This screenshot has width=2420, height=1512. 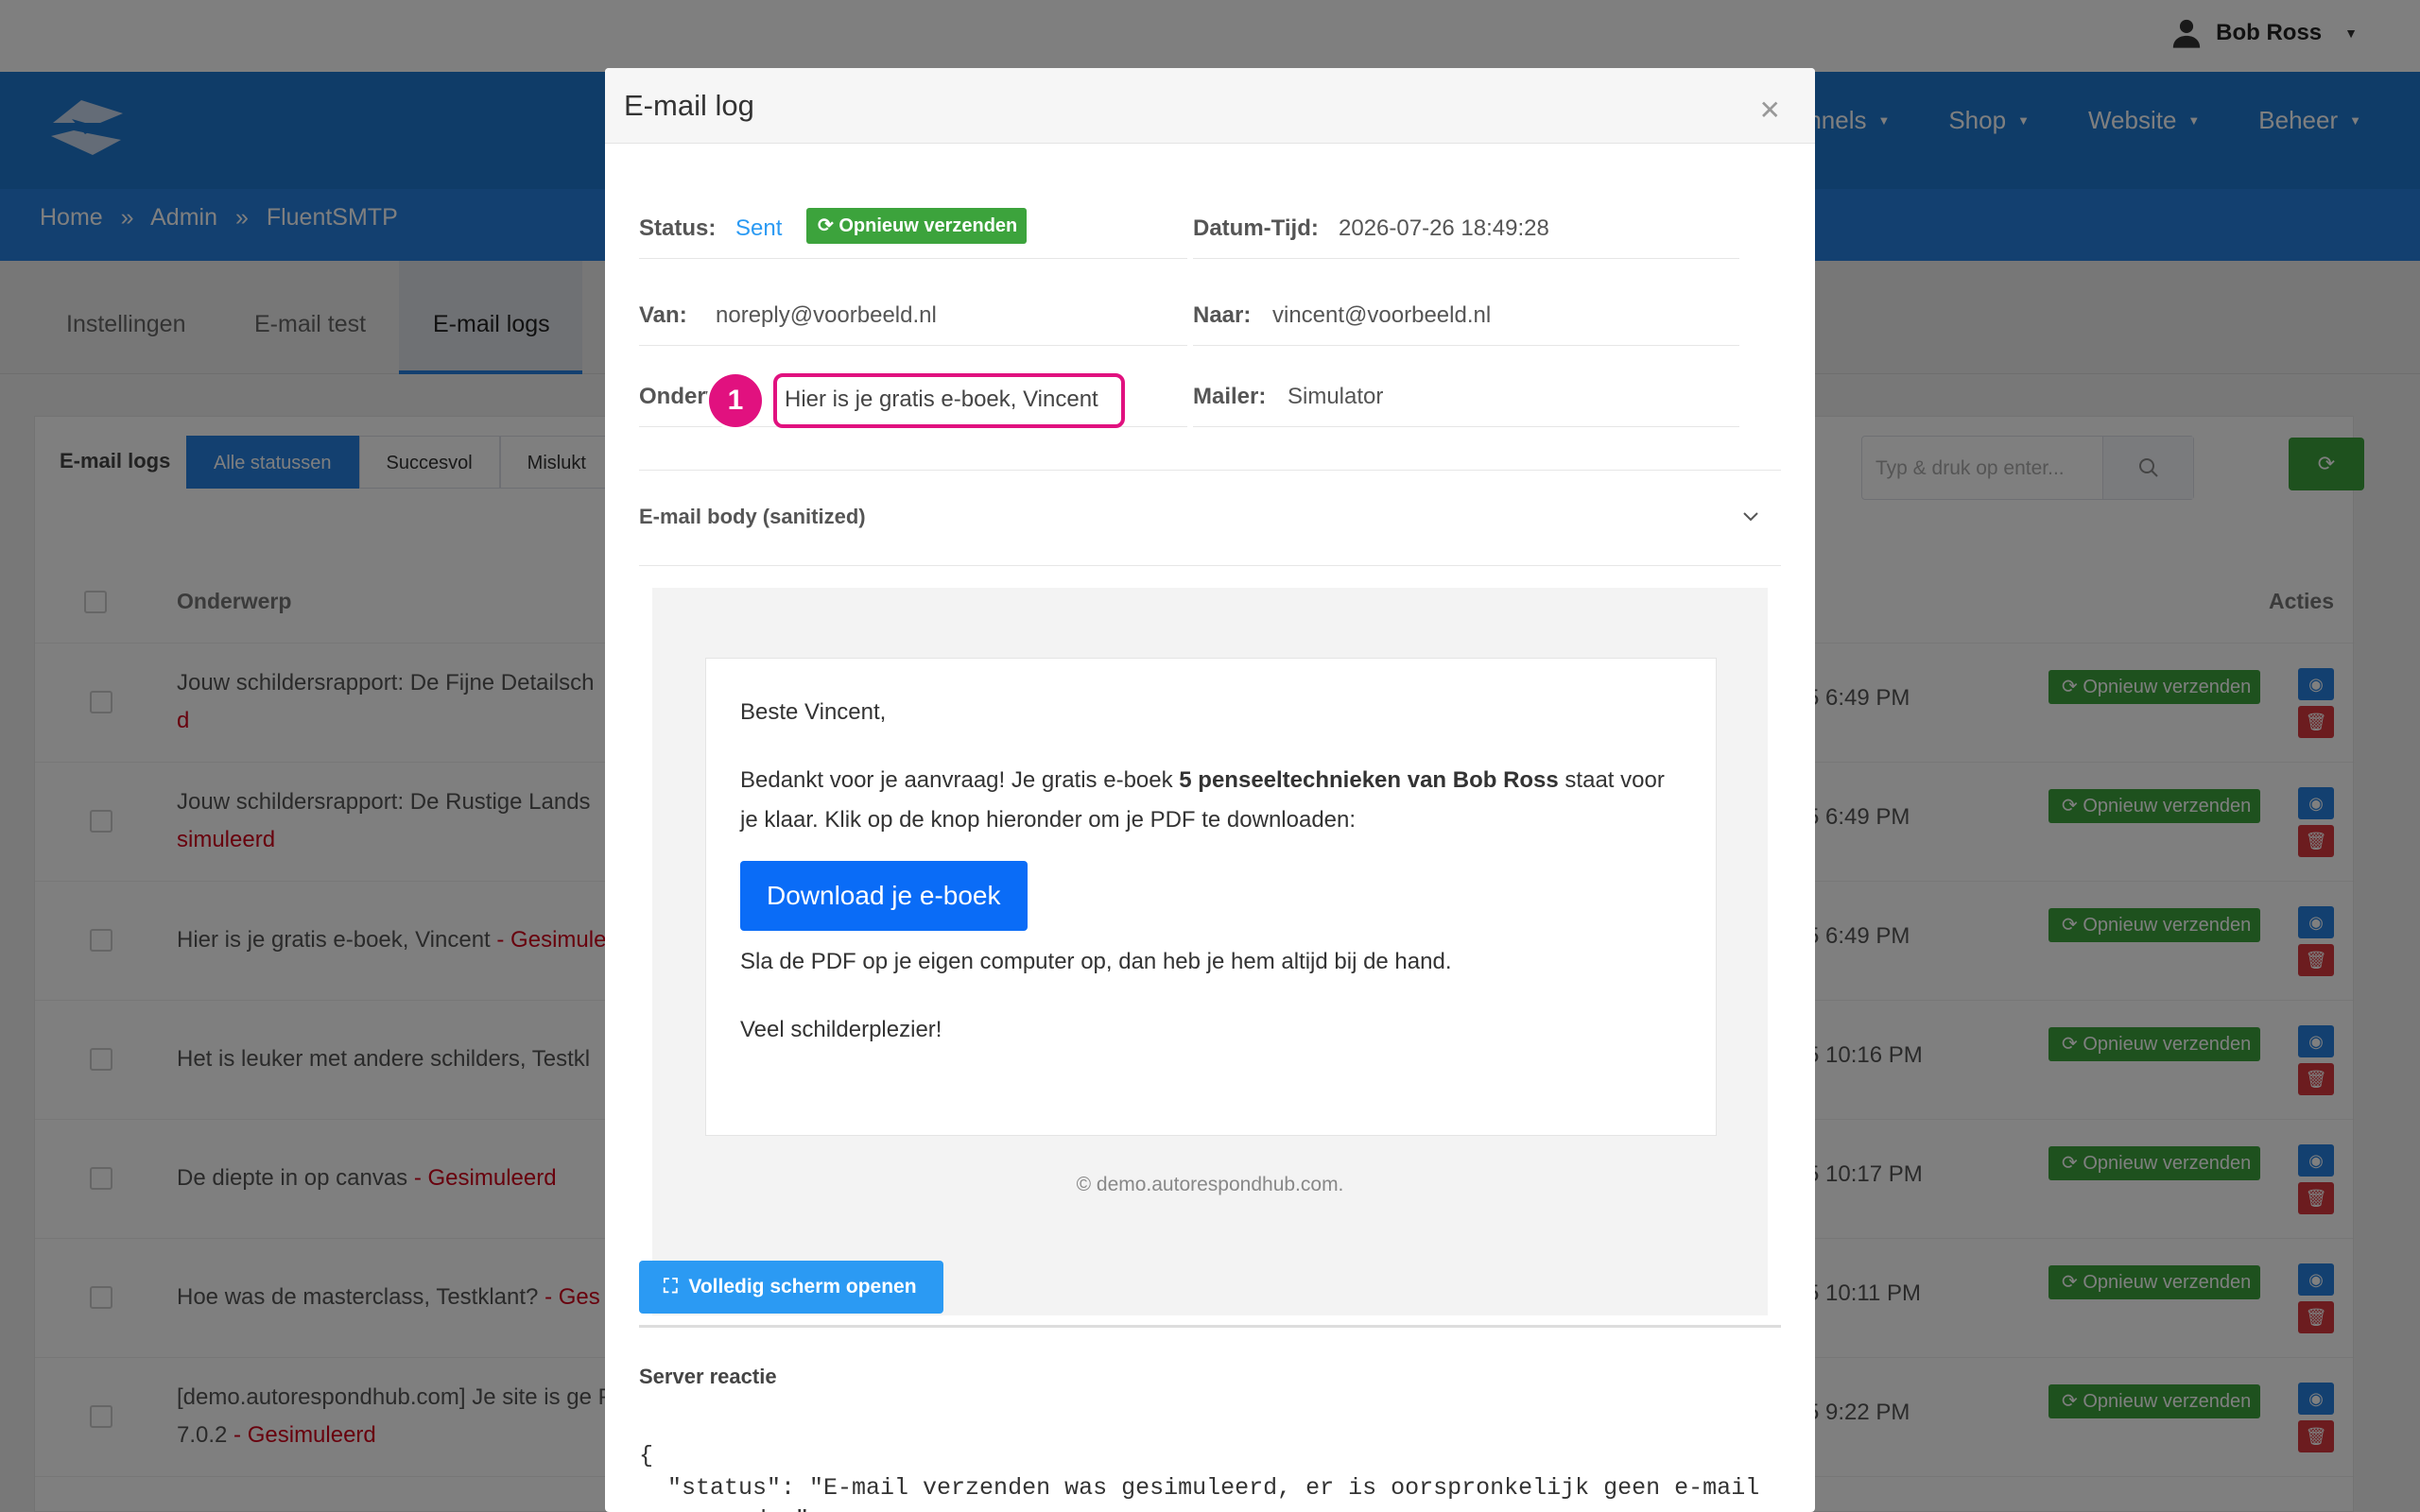 I want to click on mailer-value: Simulator, so click(x=1336, y=396).